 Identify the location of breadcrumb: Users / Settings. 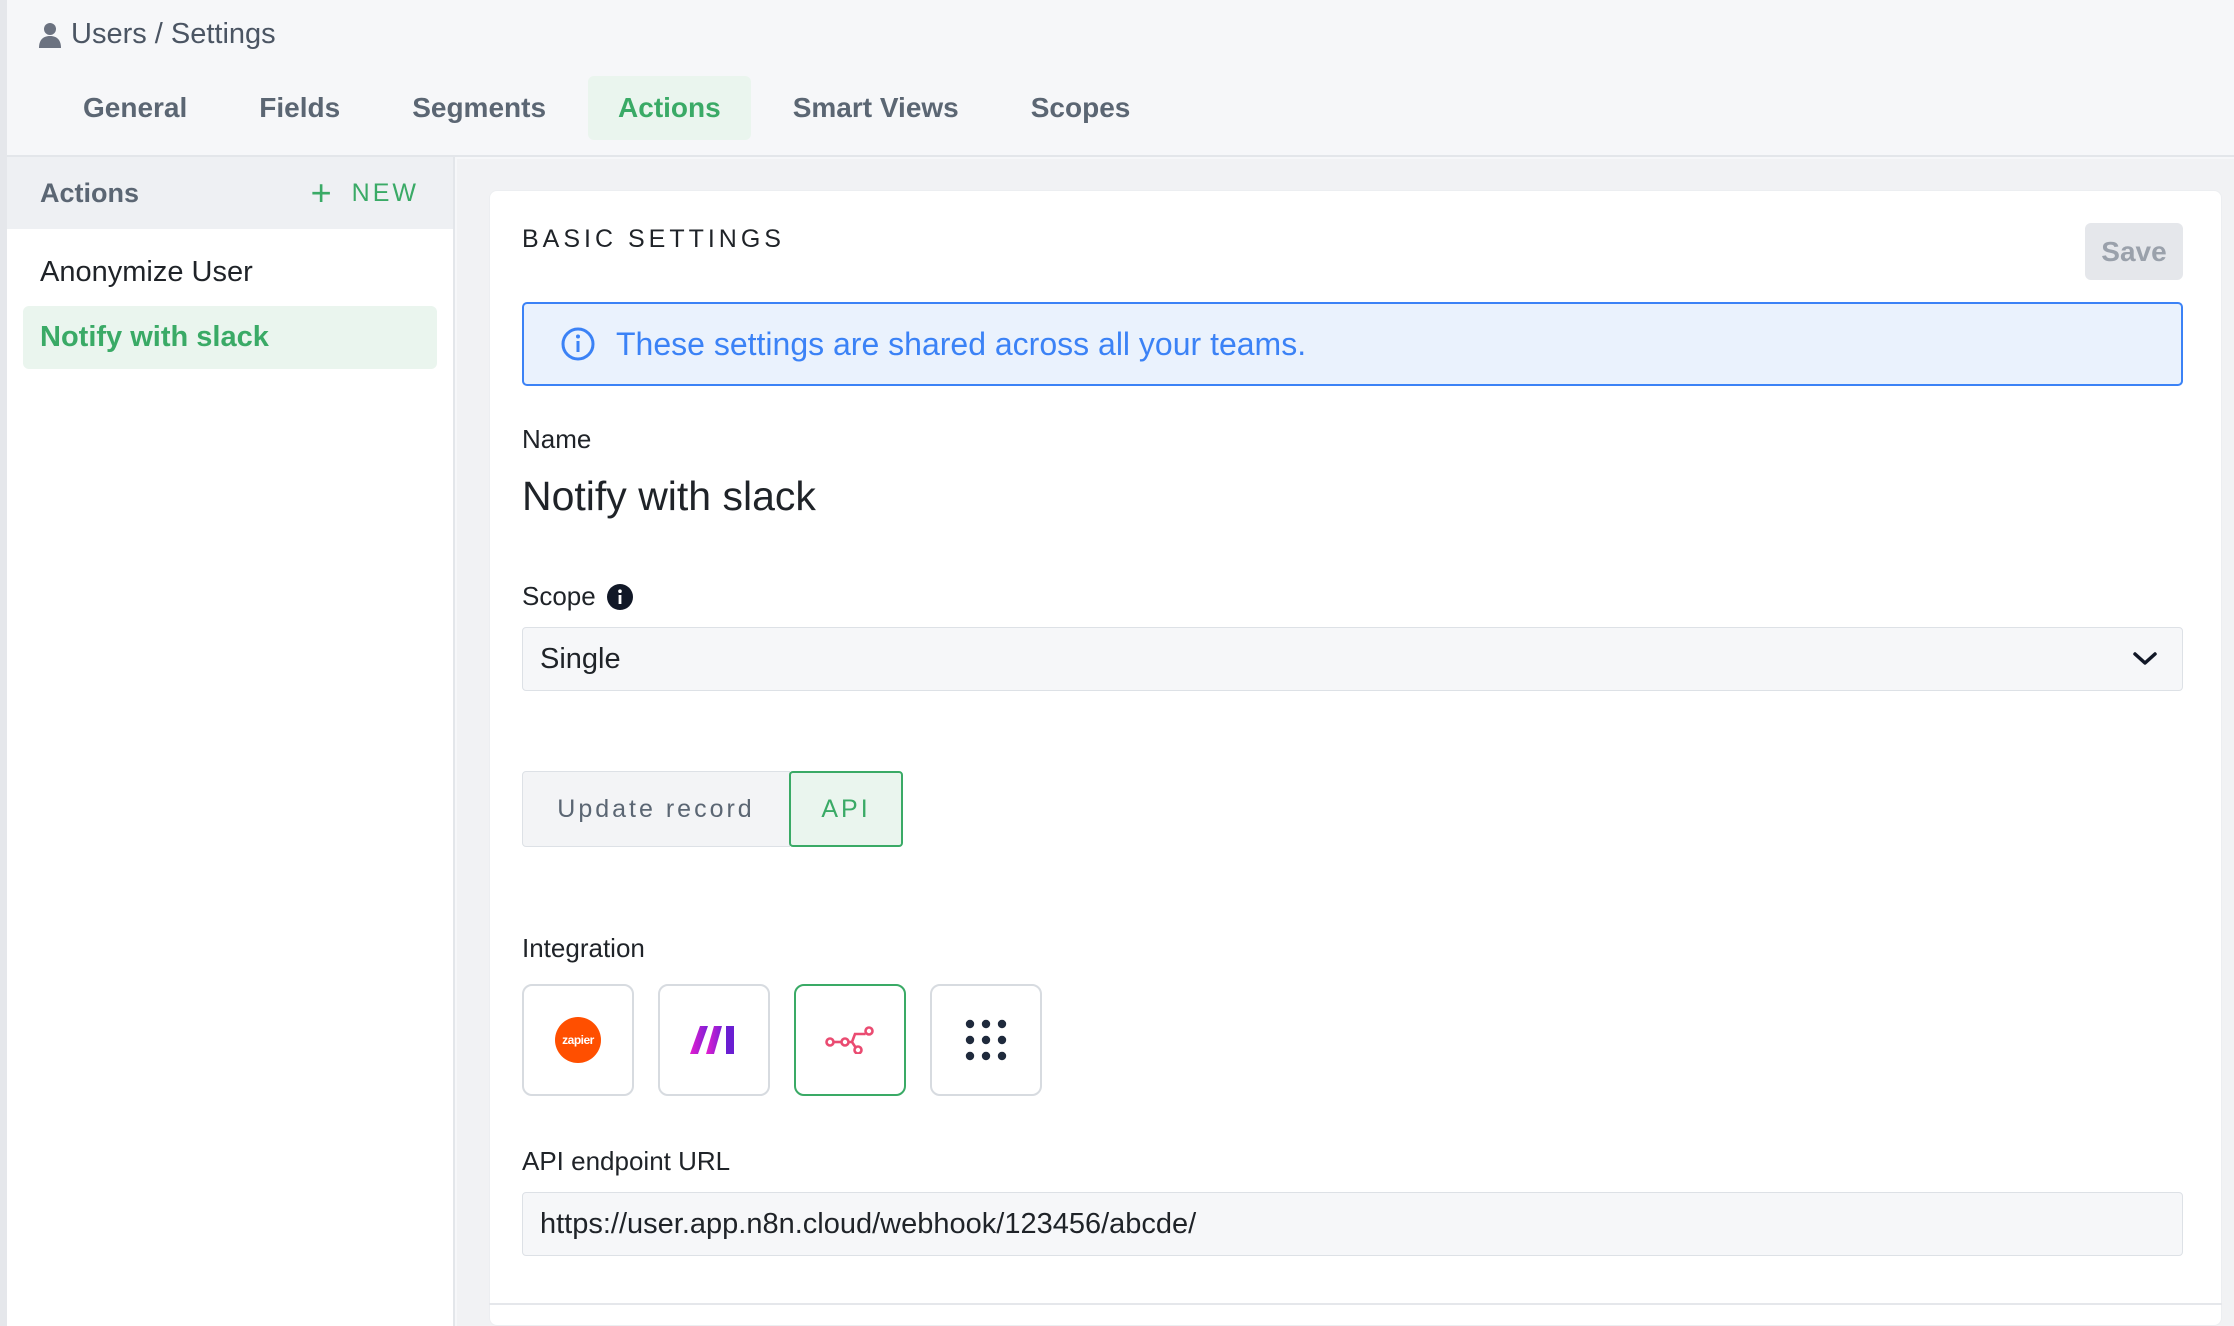
(157, 34).